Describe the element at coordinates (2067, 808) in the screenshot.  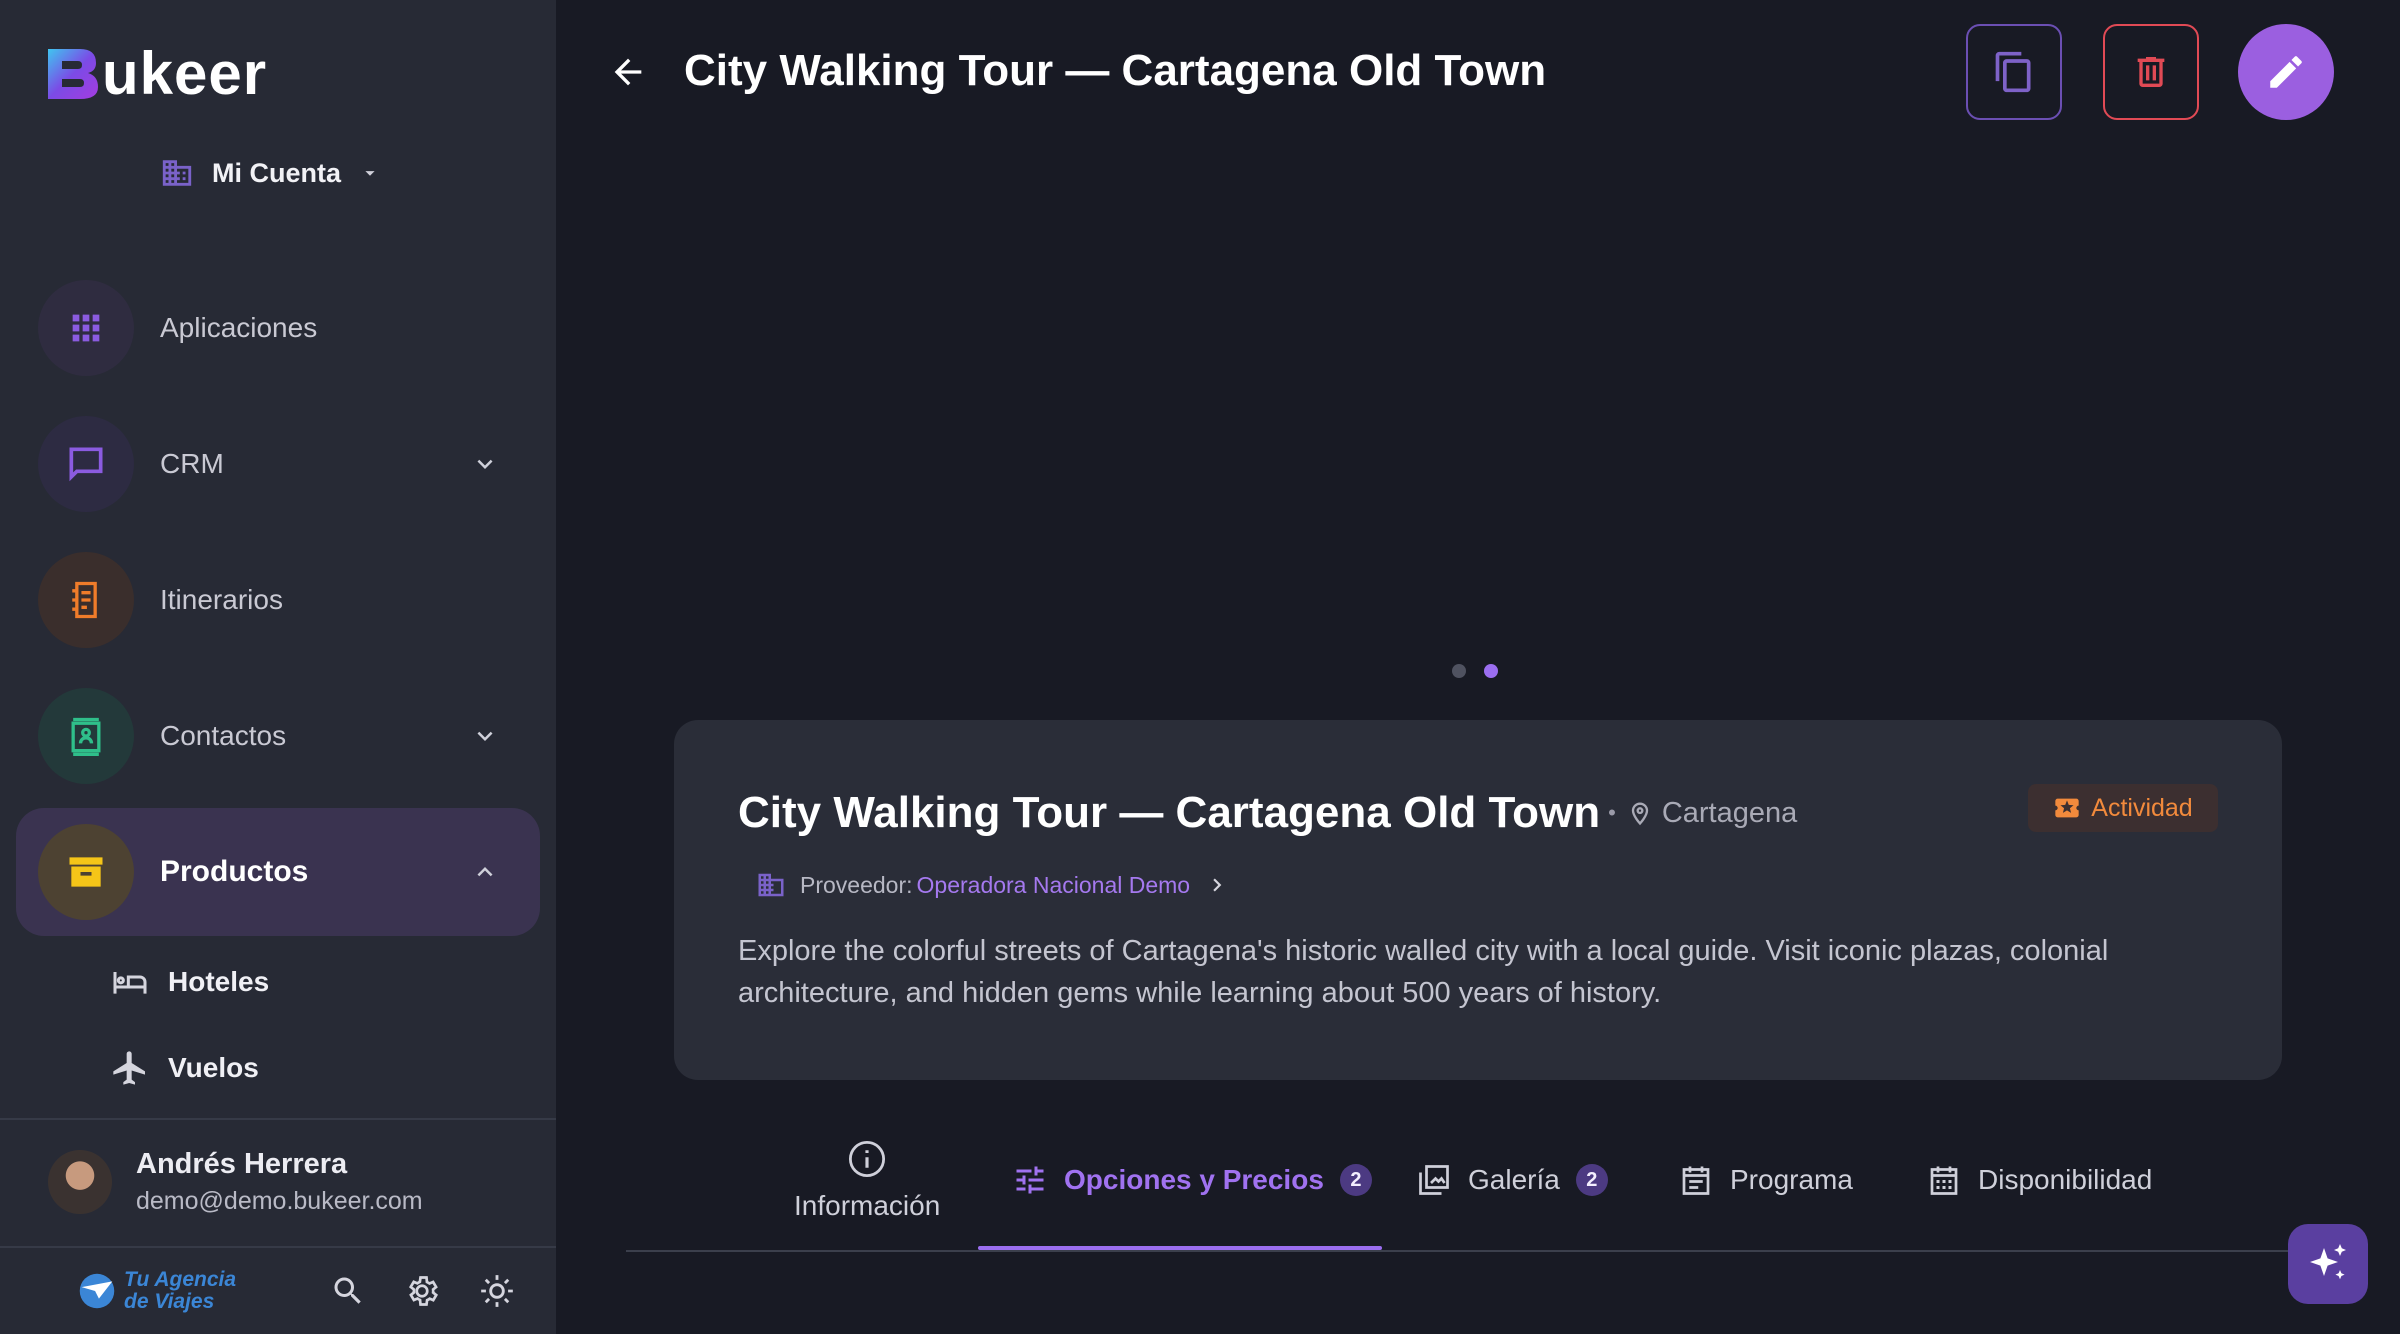
I see `ticket-icon` at that location.